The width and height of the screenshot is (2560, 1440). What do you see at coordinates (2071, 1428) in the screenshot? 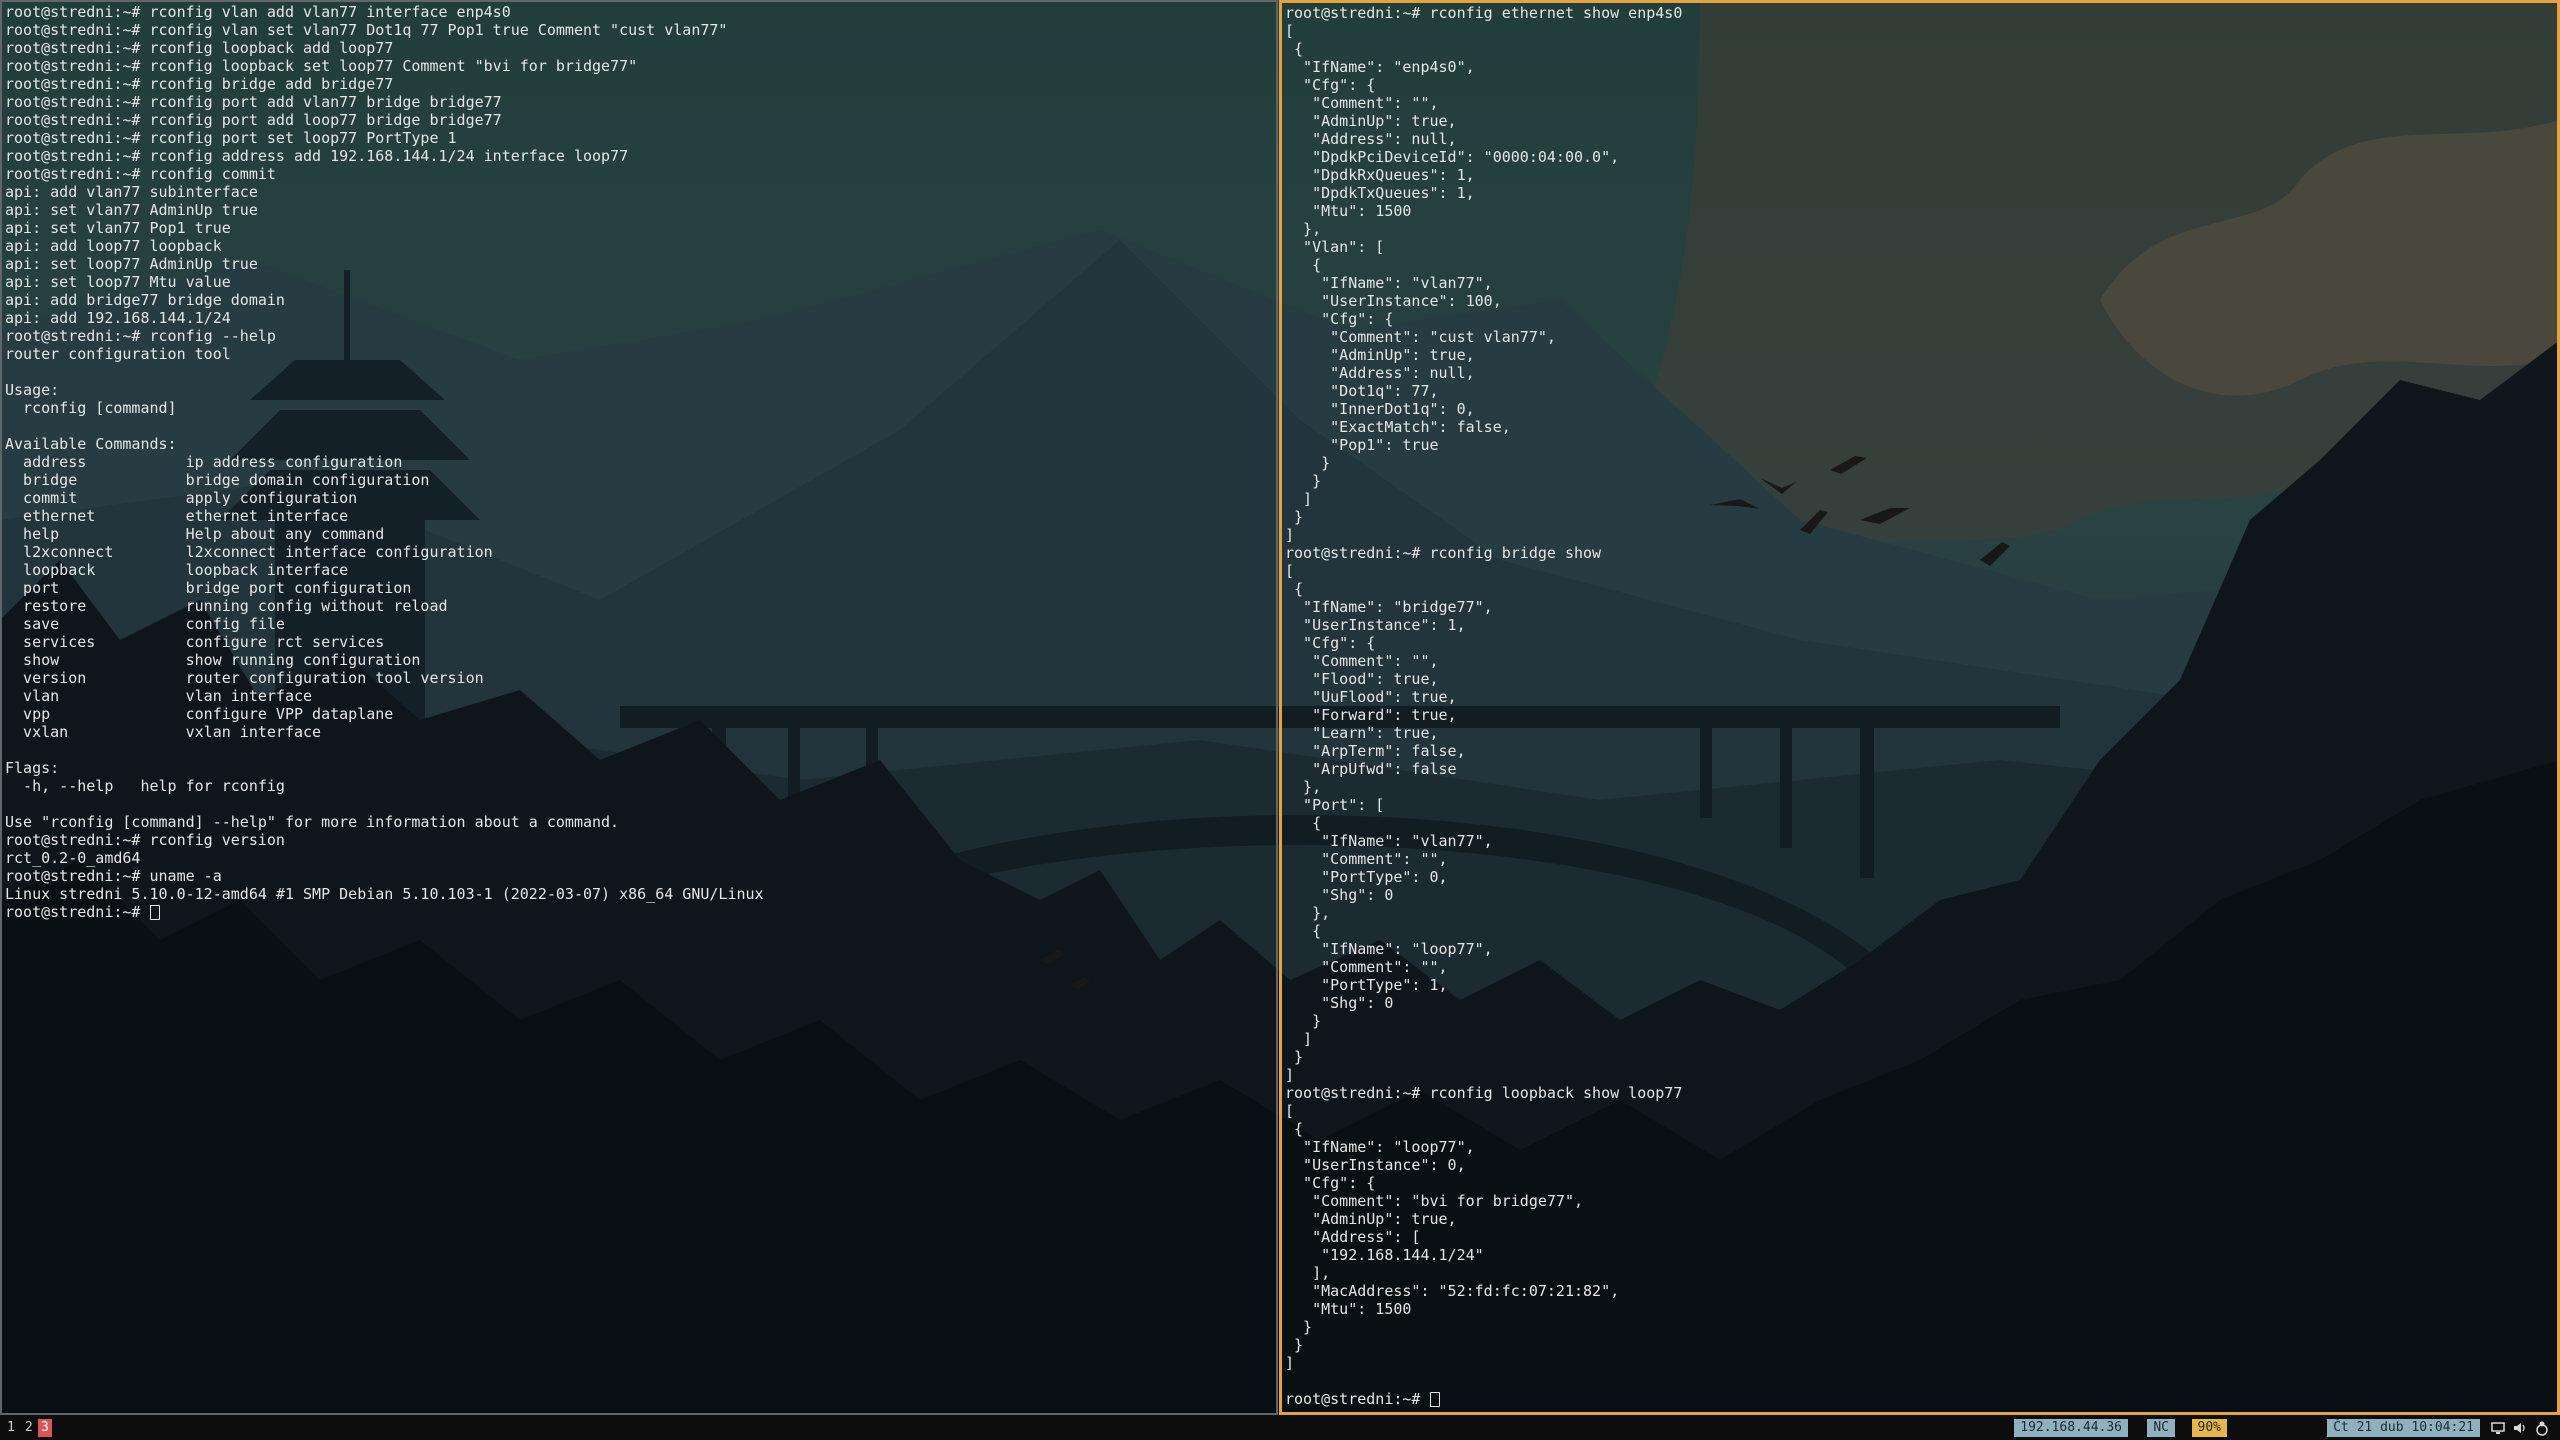
I see `ip-address-status: 192.168.44.36` at bounding box center [2071, 1428].